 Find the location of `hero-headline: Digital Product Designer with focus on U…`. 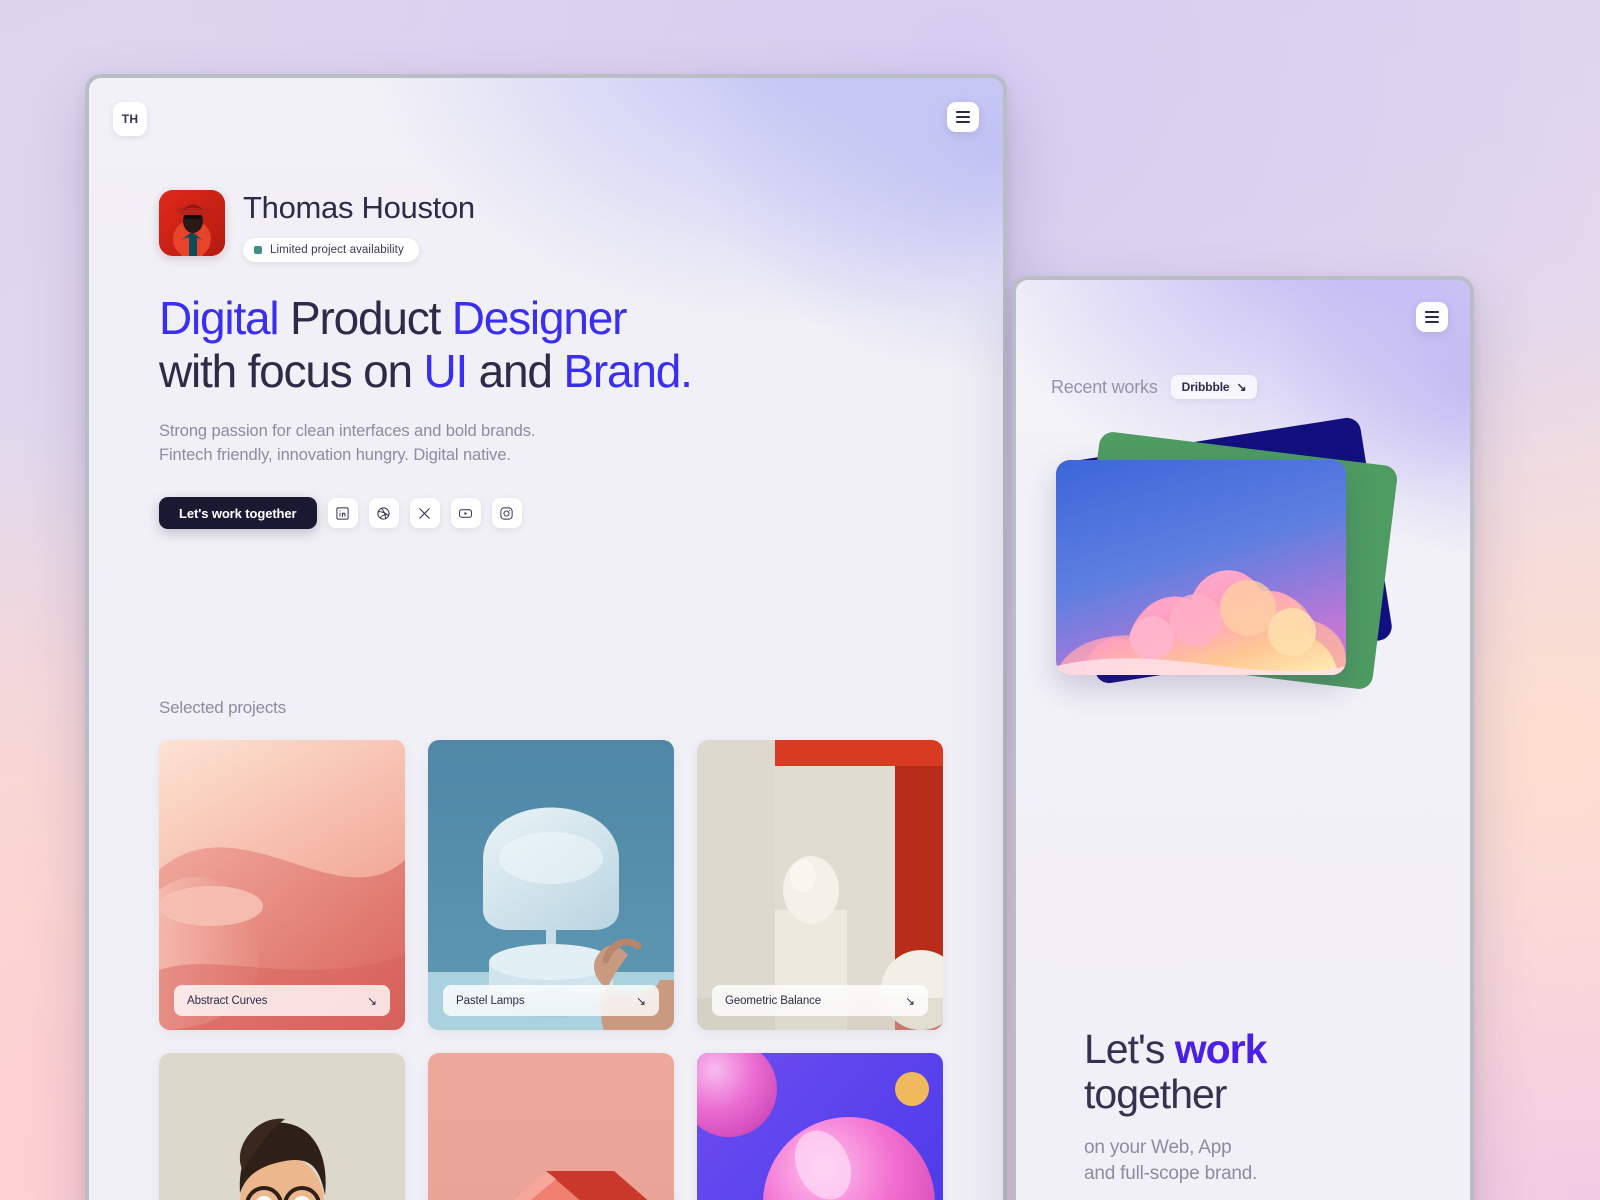

hero-headline: Digital Product Designer with focus on U… is located at coordinates (551, 345).